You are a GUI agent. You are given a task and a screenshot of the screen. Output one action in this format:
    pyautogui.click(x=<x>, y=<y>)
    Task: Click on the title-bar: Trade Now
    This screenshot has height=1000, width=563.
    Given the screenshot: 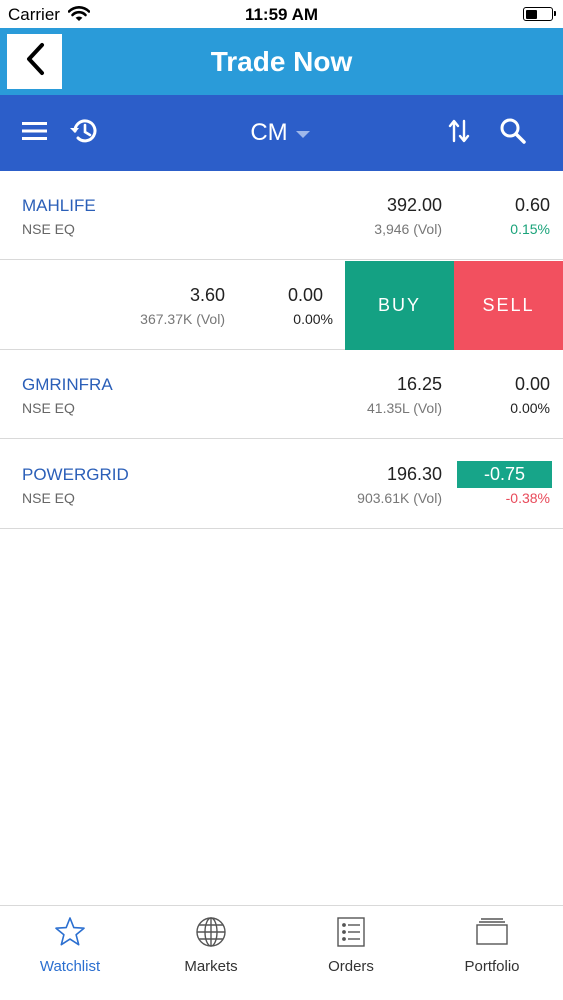 What is the action you would take?
    pyautogui.click(x=281, y=61)
    